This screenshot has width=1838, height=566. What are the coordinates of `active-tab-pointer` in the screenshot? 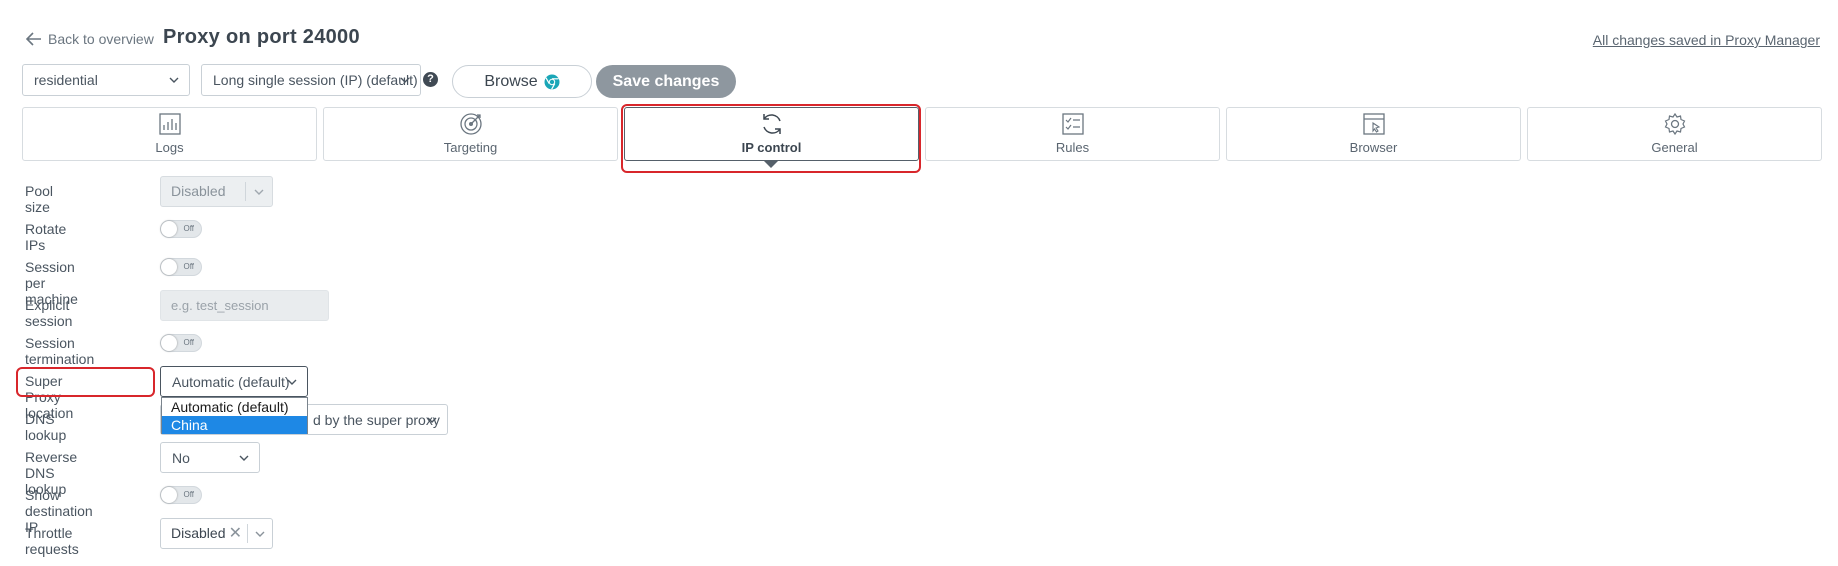 It's located at (771, 164).